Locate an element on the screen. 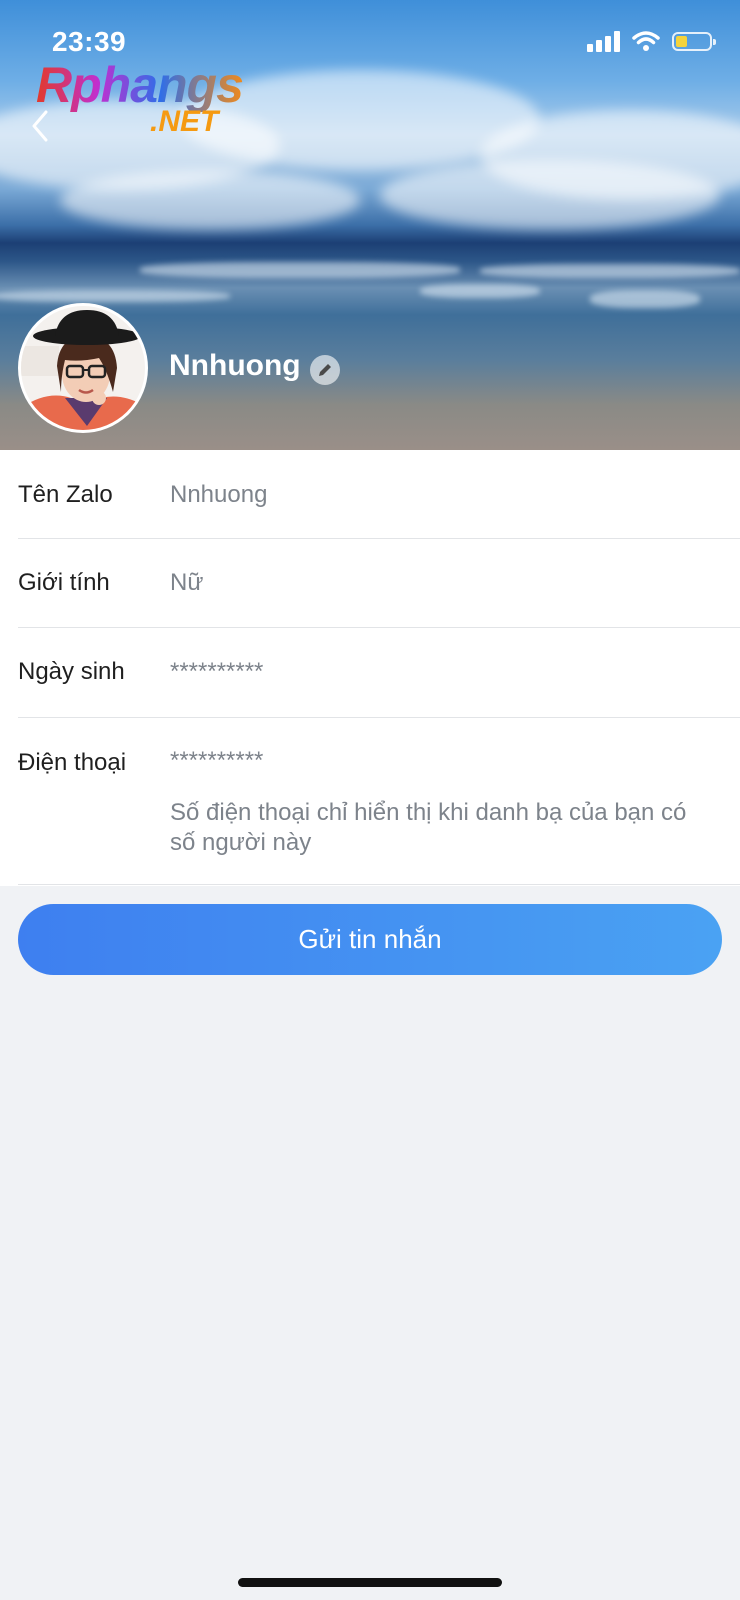  chevron-left-icon is located at coordinates (40, 126).